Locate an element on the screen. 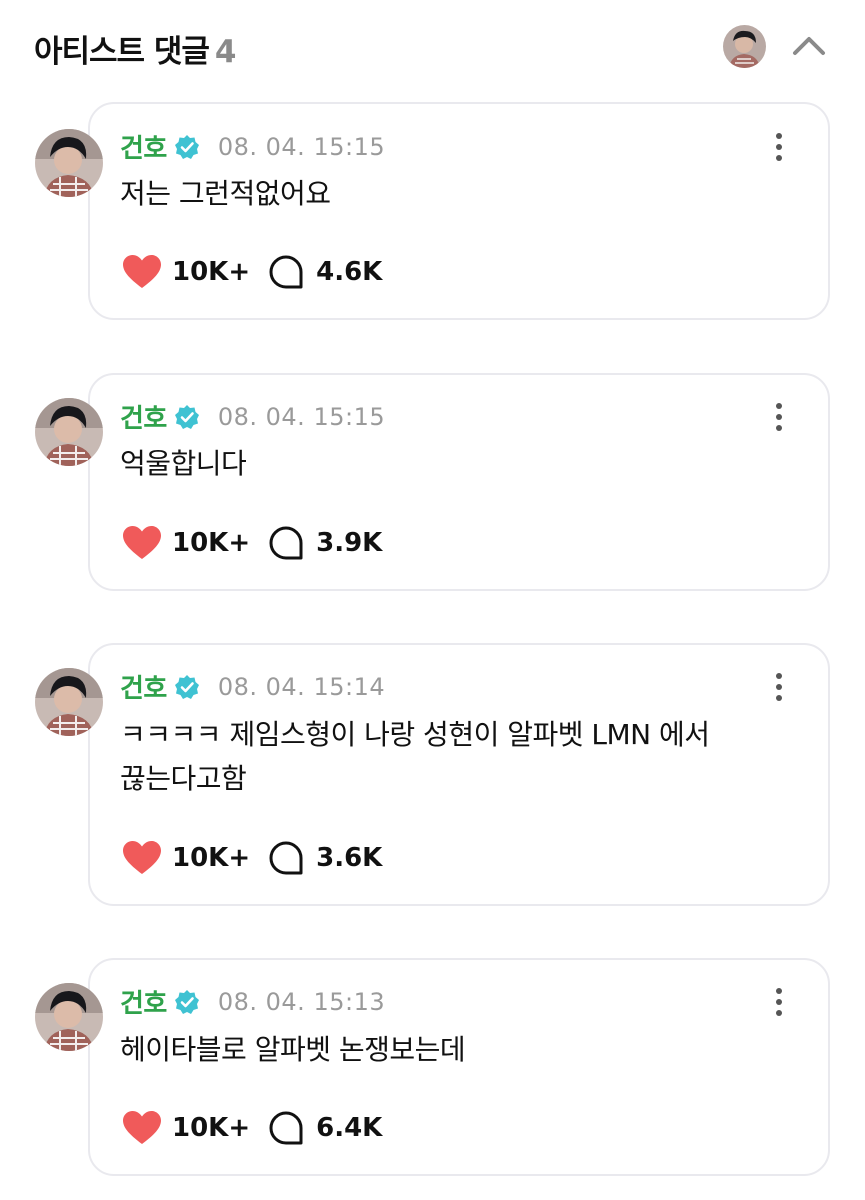  section-title-label: 아티스트 댓글 is located at coordinates (122, 52).